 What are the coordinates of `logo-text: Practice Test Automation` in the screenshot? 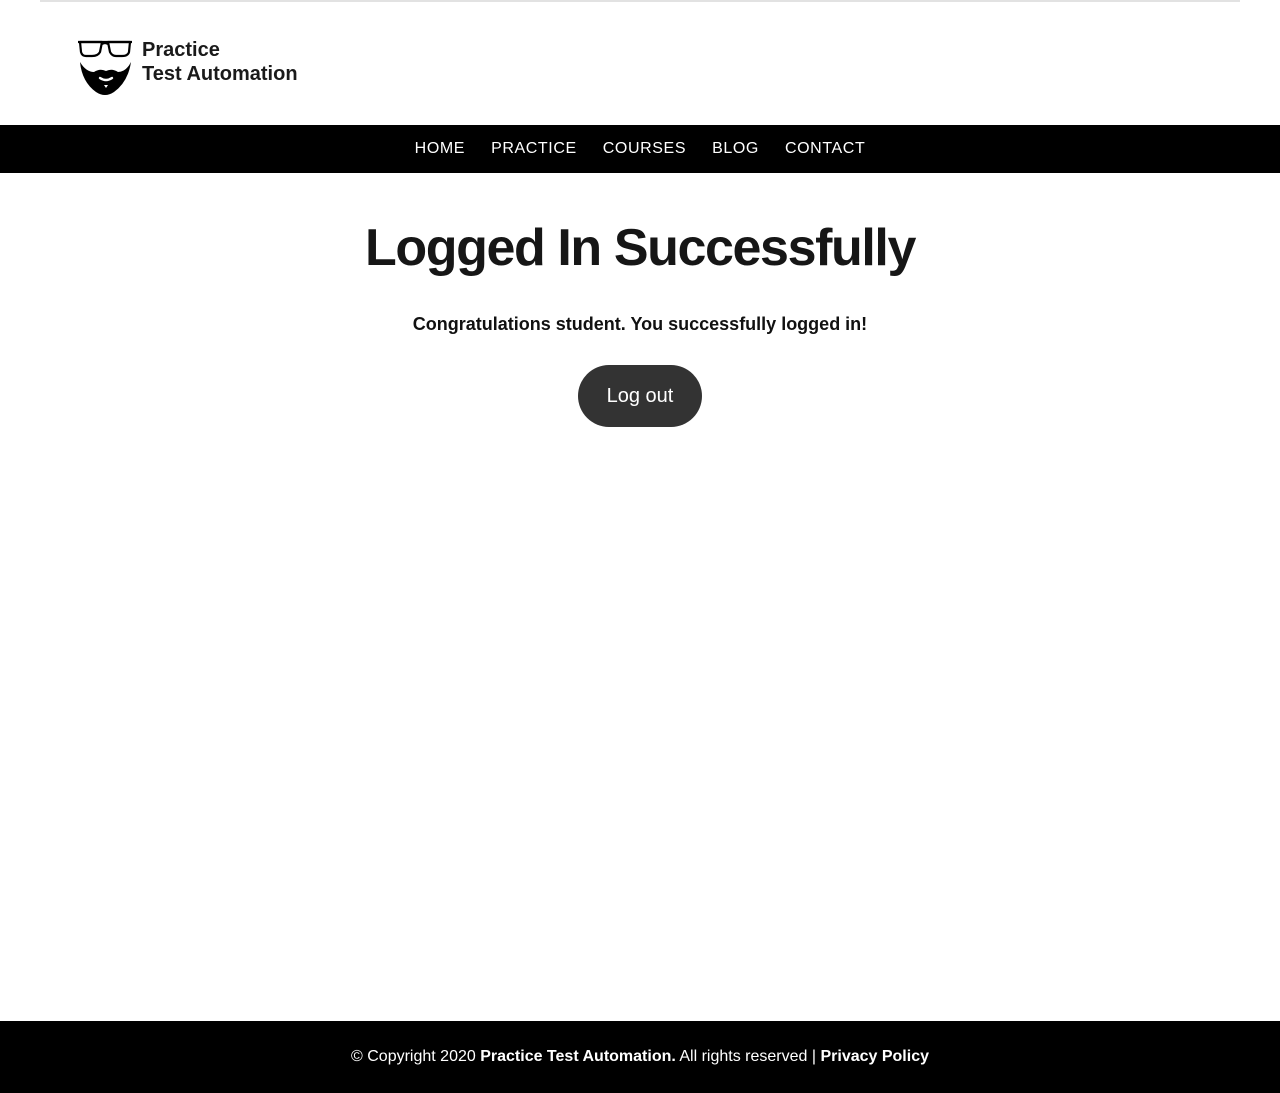 It's located at (220, 62).